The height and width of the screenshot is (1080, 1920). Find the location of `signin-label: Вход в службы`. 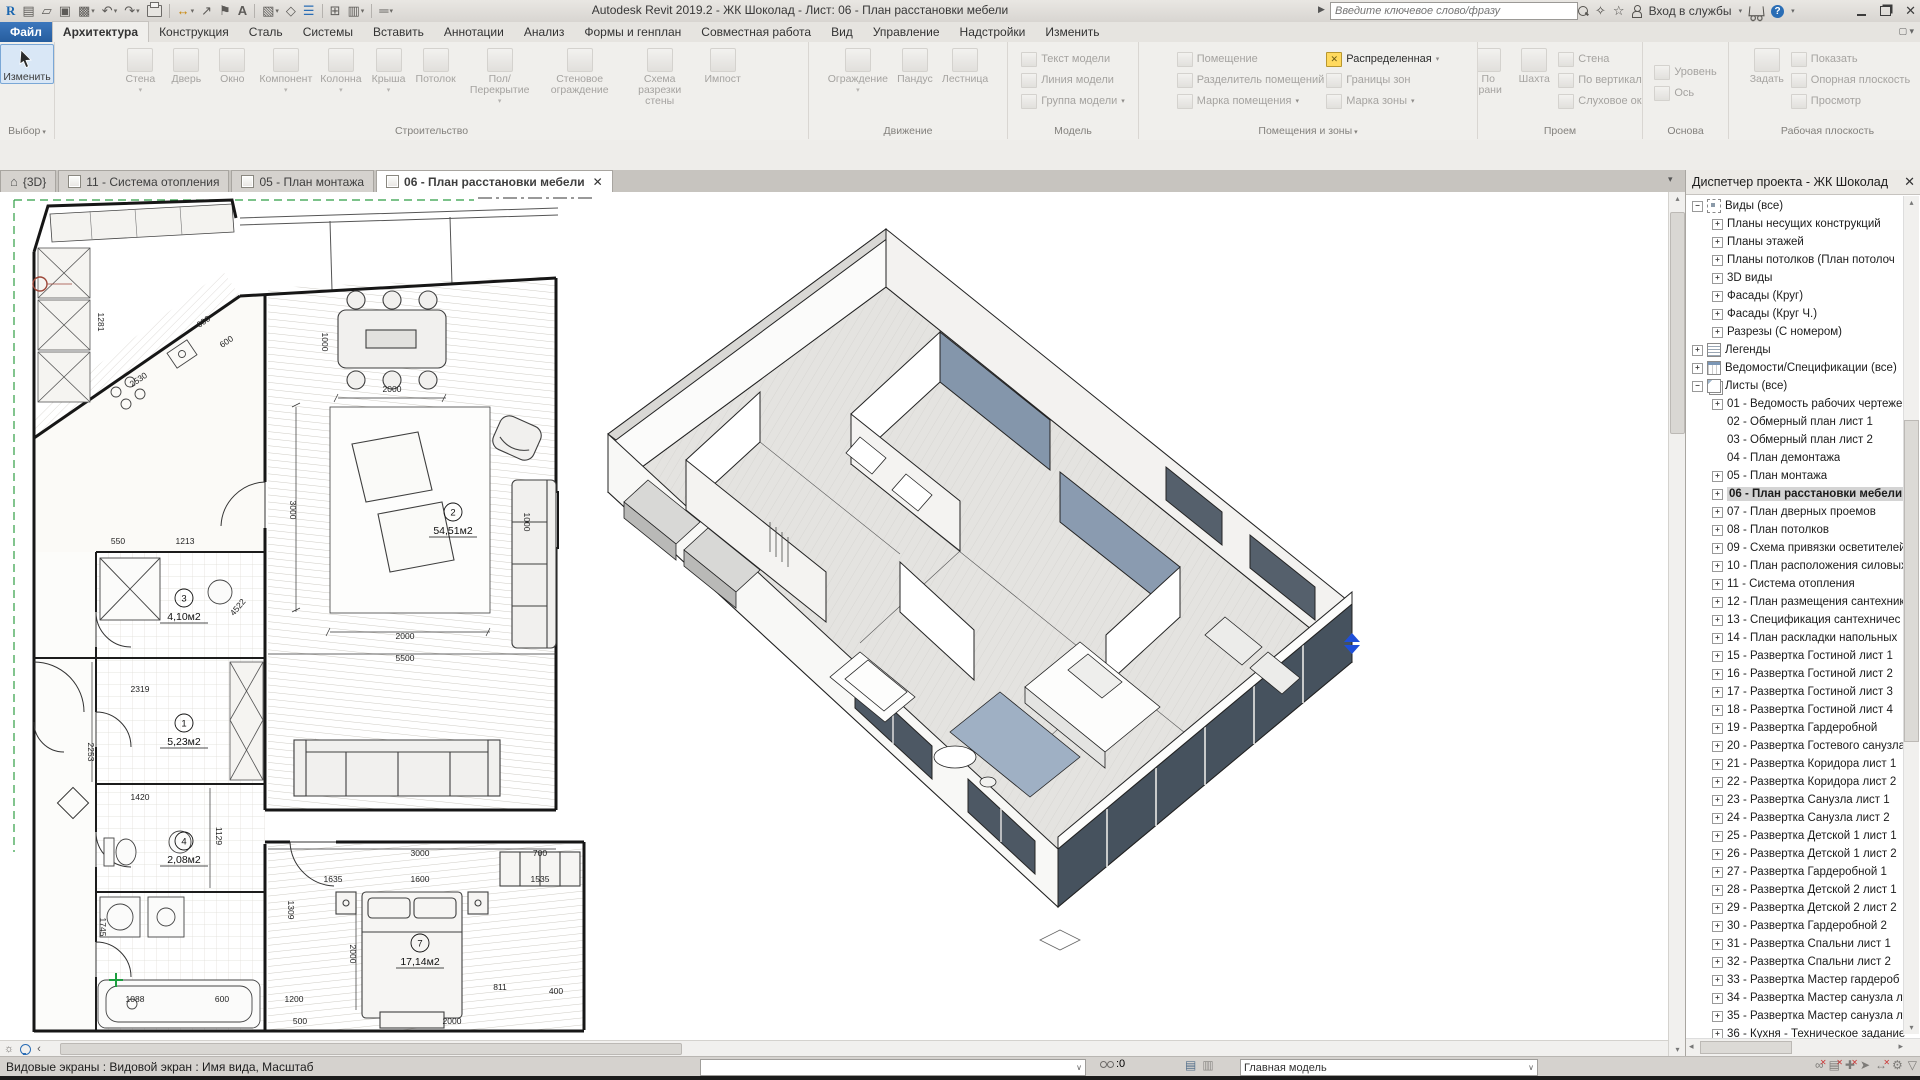

signin-label: Вход в службы is located at coordinates (1690, 11).